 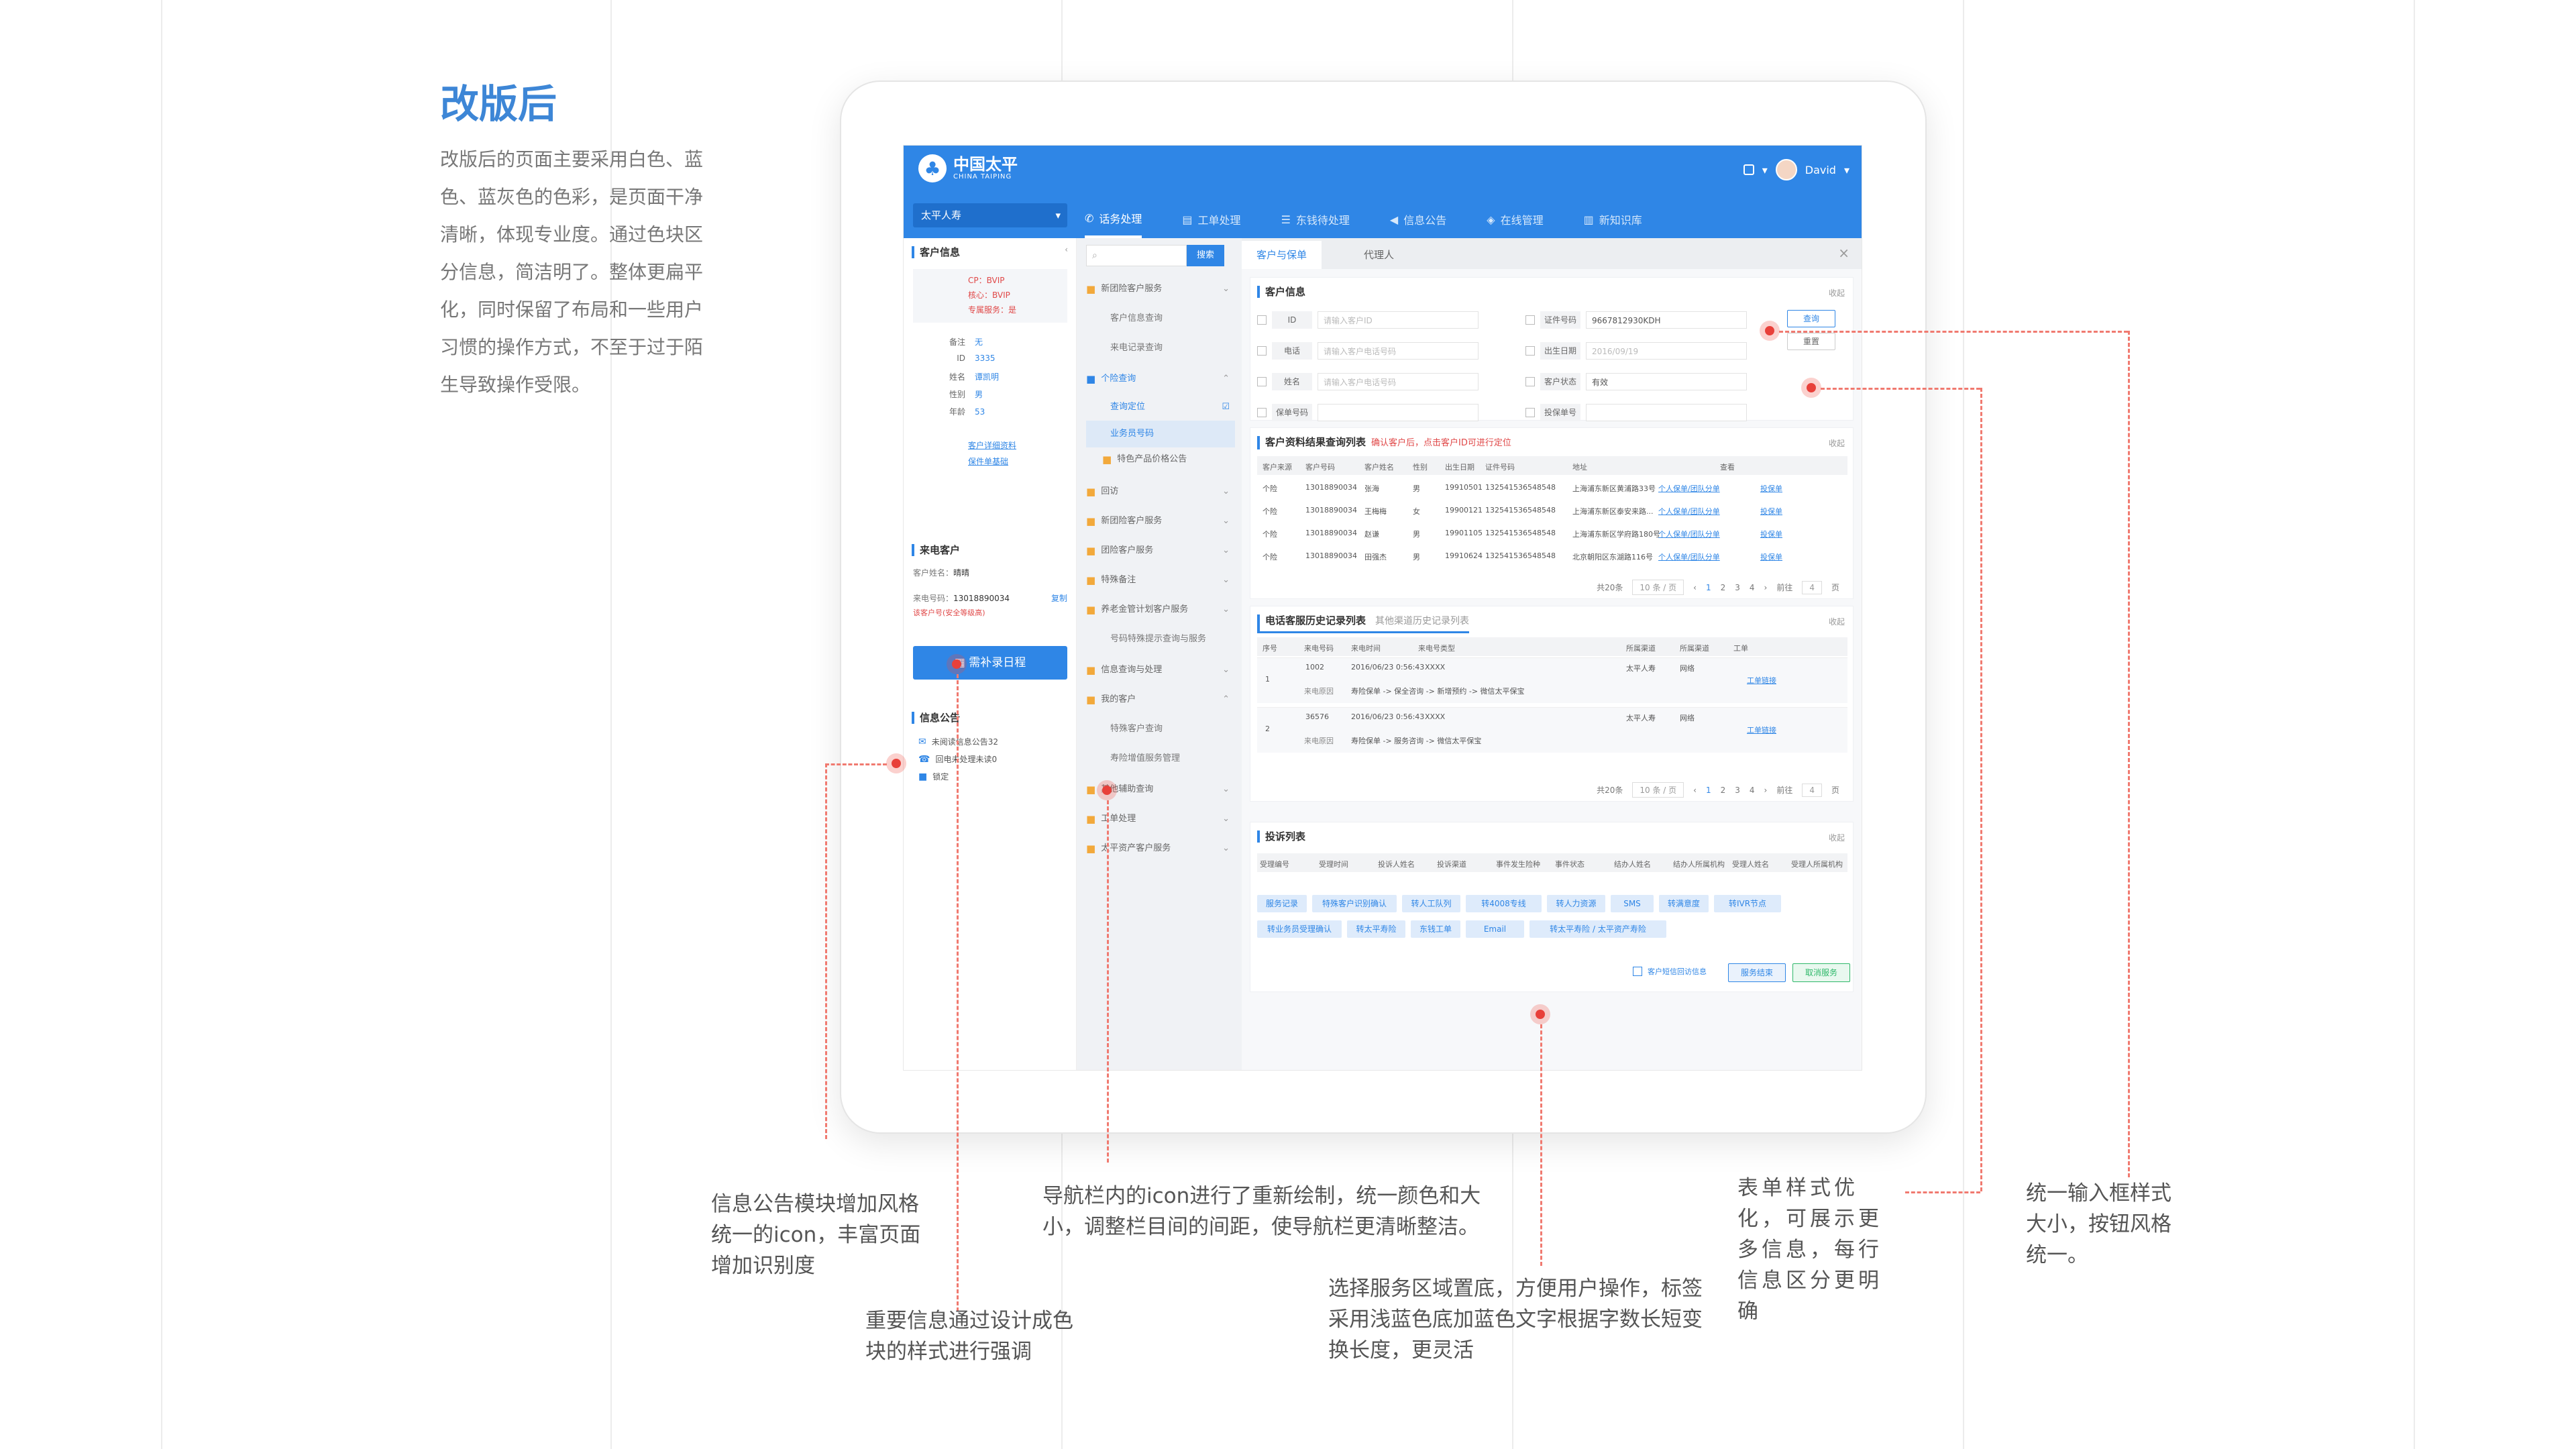 What do you see at coordinates (992, 445) in the screenshot?
I see `customer-detail-link: 客户详细资料` at bounding box center [992, 445].